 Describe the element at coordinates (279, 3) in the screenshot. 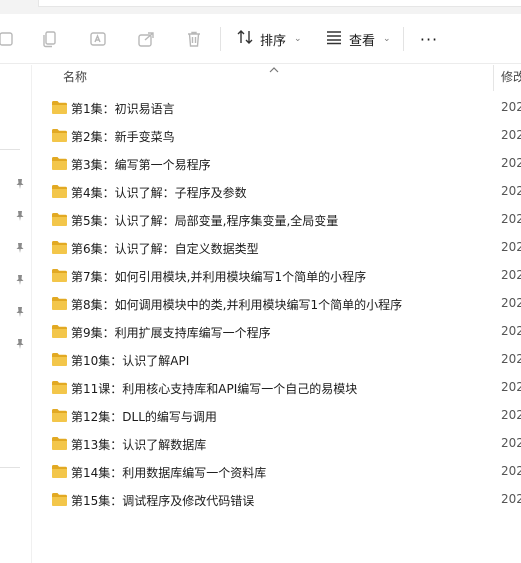

I see `address-bar-edge` at that location.